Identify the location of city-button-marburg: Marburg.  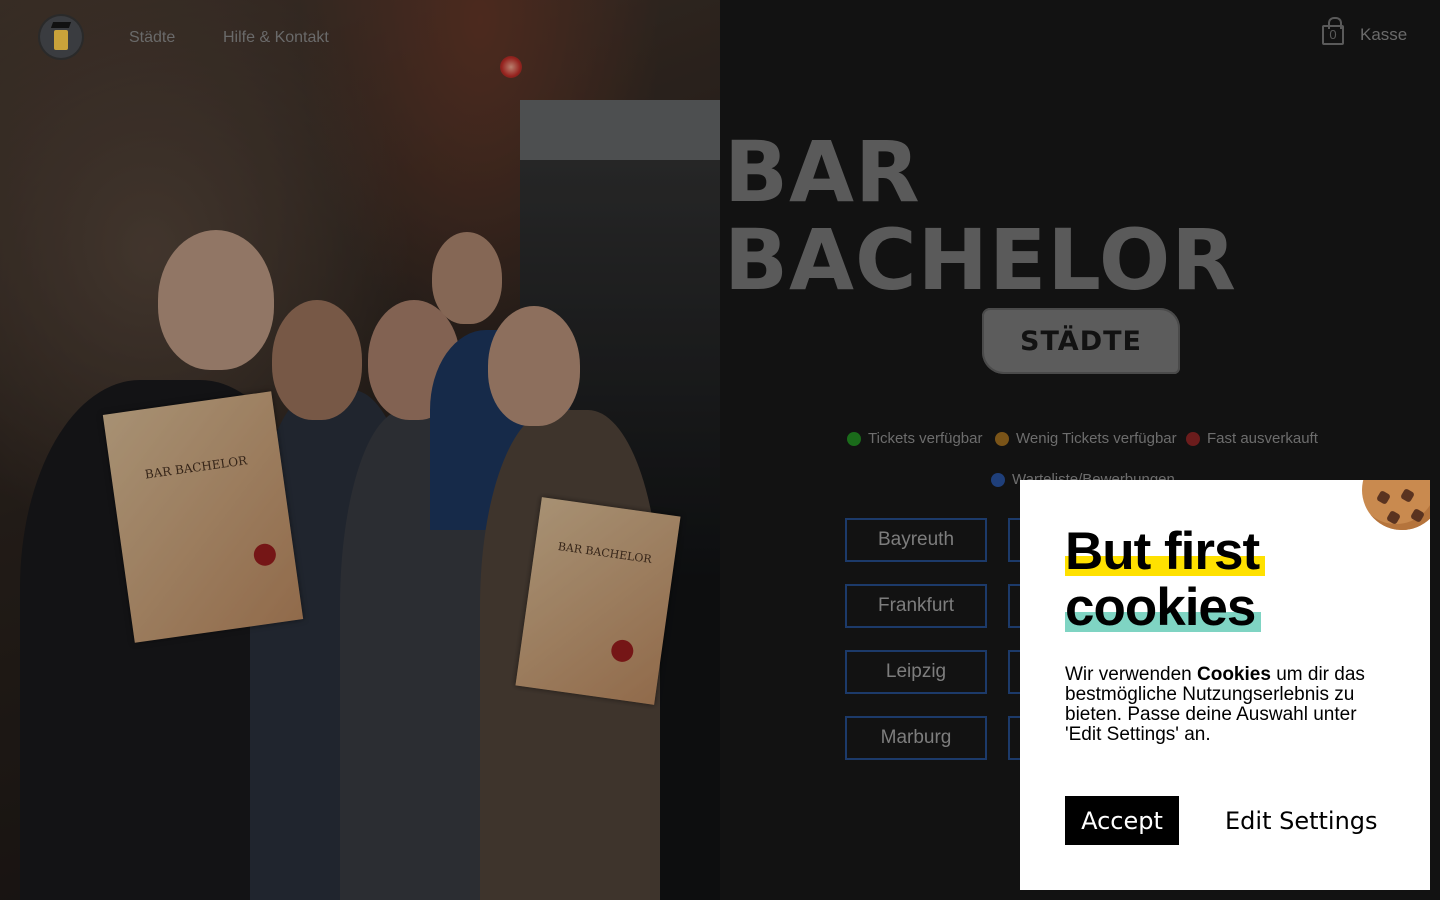
(916, 738).